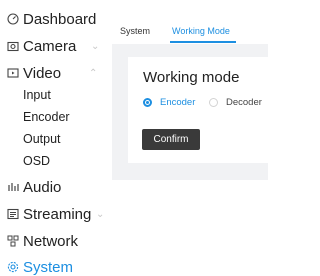 Image resolution: width=320 pixels, height=276 pixels. I want to click on radio-checked-icon, so click(147, 102).